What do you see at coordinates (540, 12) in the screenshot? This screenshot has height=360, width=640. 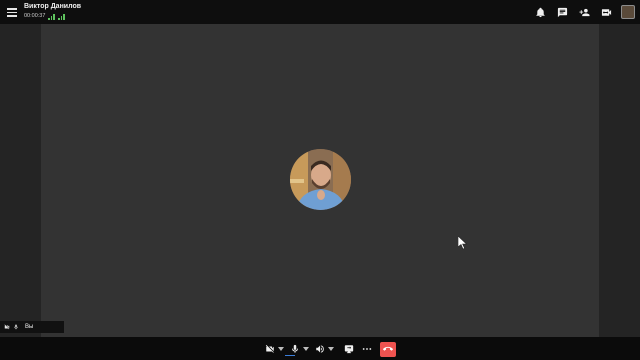 I see `bell-icon` at bounding box center [540, 12].